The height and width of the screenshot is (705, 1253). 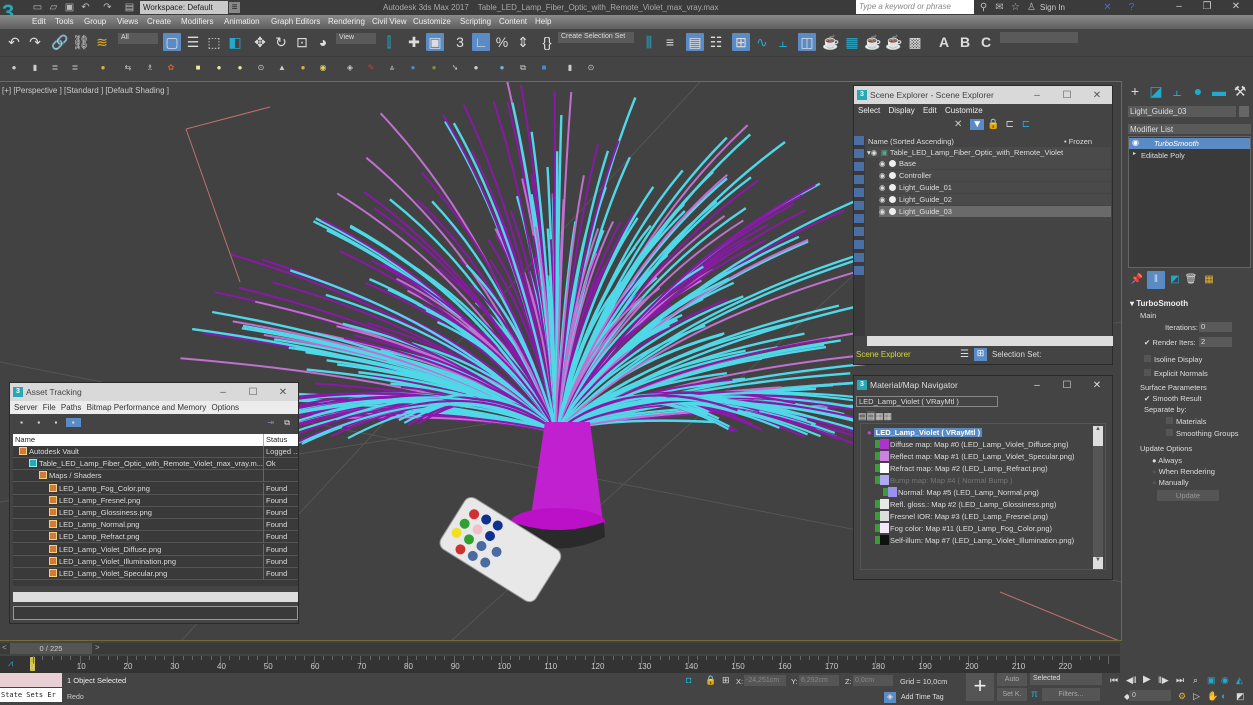 What do you see at coordinates (1039, 37) in the screenshot?
I see `toolbar-extra-dropdown` at bounding box center [1039, 37].